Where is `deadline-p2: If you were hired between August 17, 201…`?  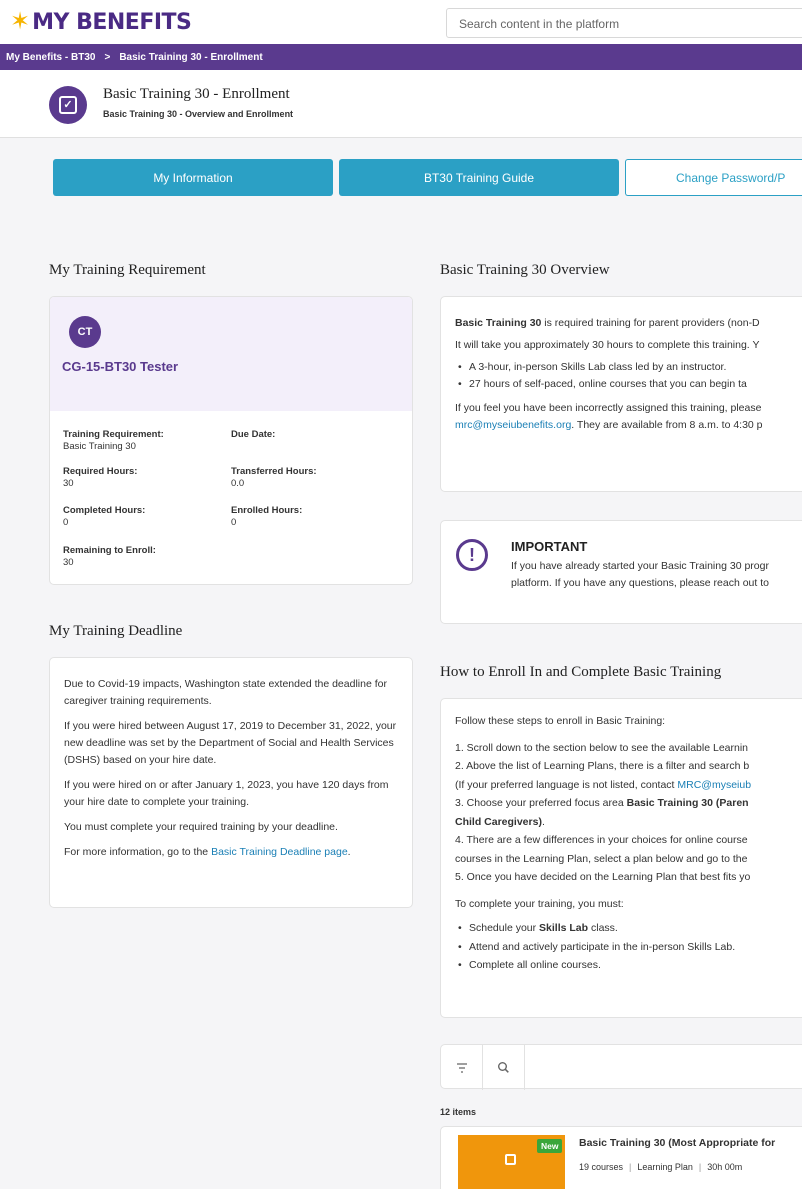 deadline-p2: If you were hired between August 17, 201… is located at coordinates (230, 743).